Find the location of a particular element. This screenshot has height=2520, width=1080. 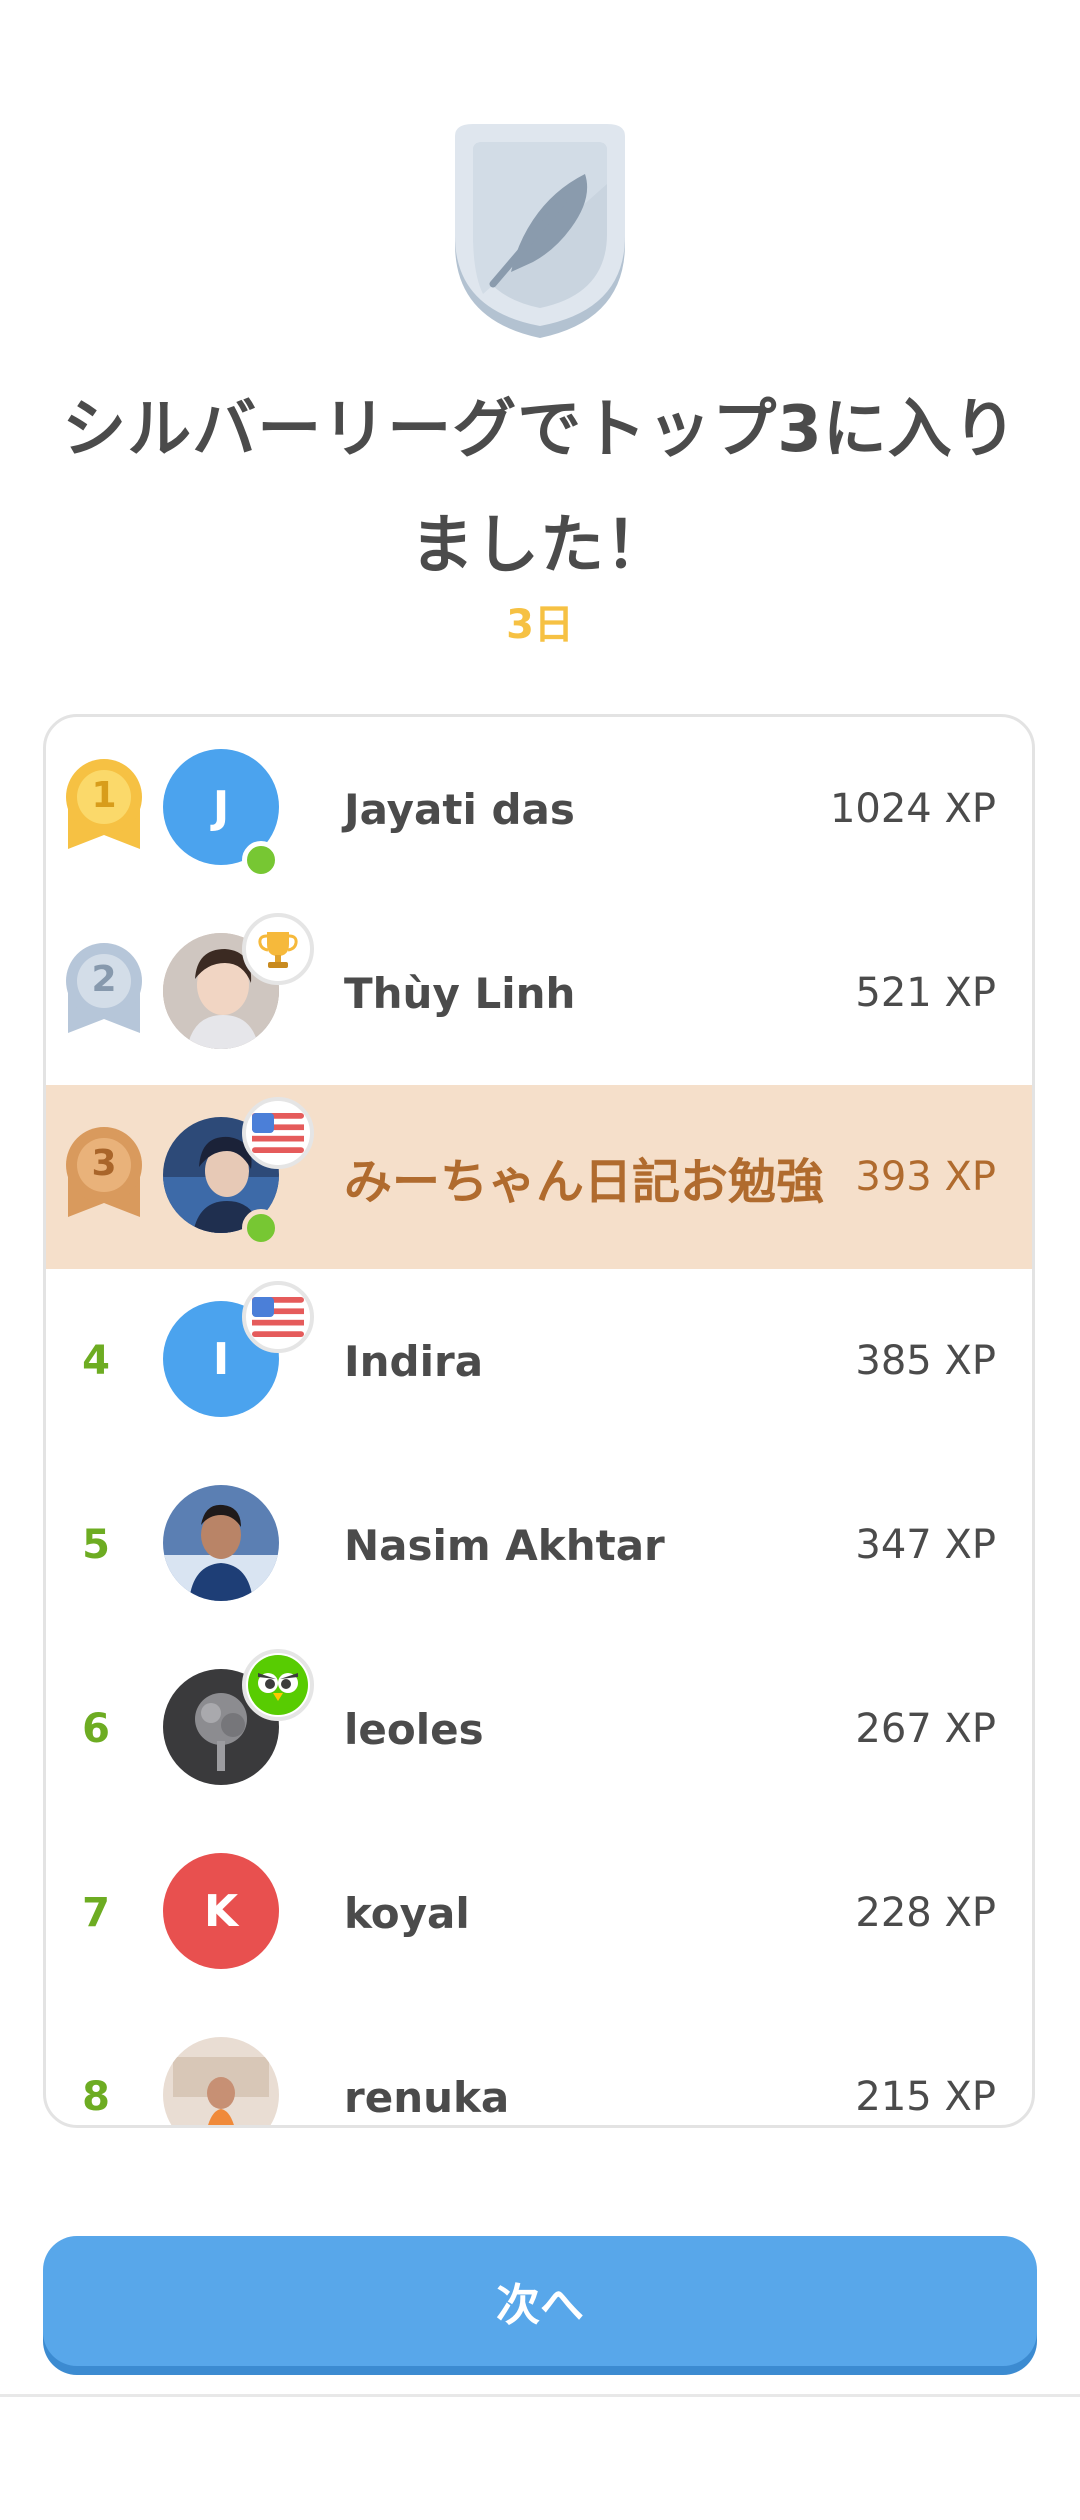

avatar: K is located at coordinates (221, 1911).